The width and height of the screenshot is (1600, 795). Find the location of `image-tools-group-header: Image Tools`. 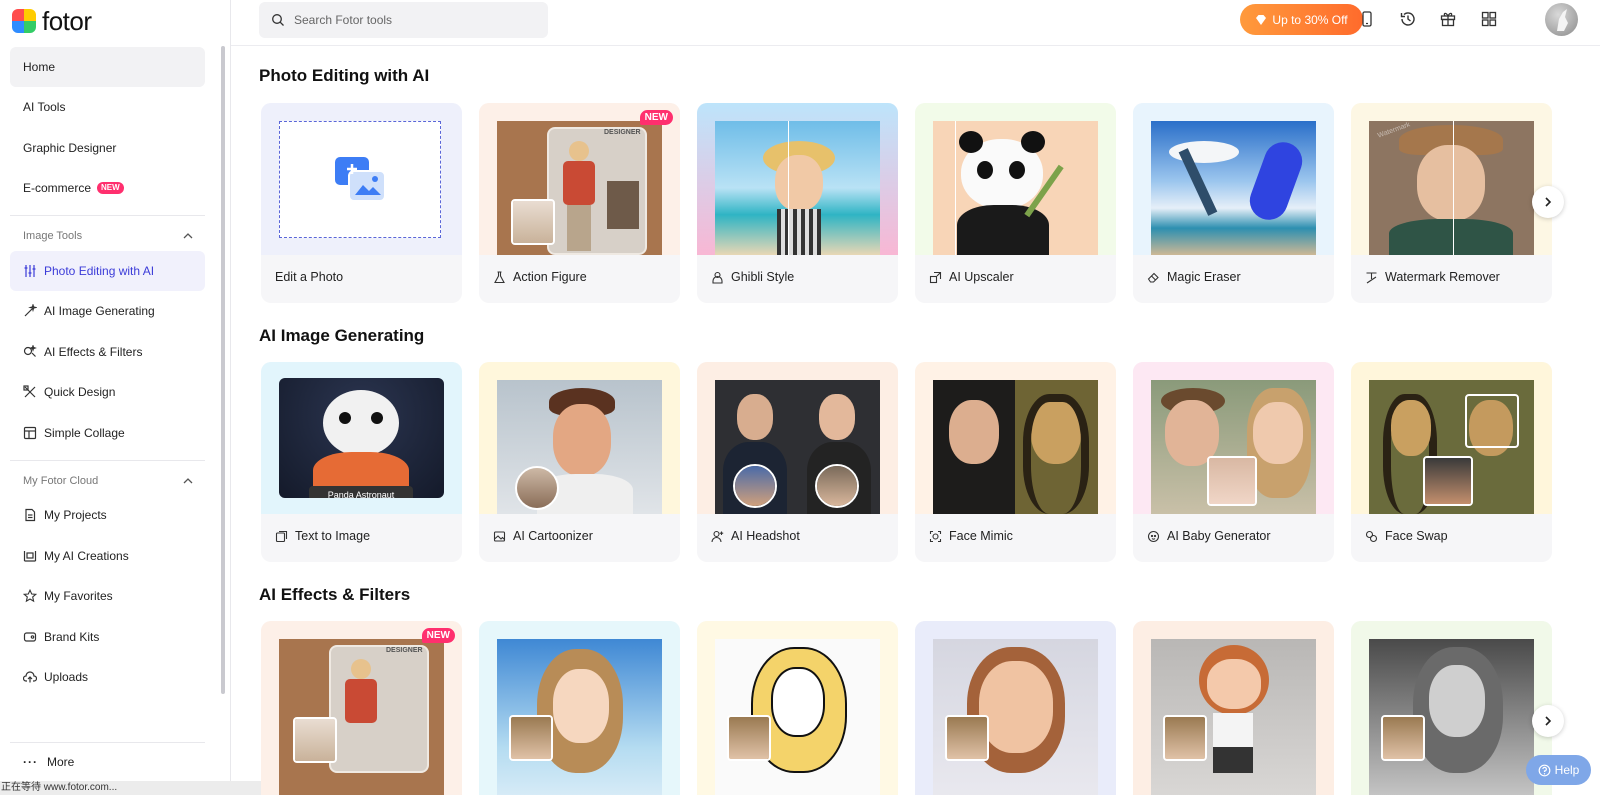

image-tools-group-header: Image Tools is located at coordinates (108, 236).